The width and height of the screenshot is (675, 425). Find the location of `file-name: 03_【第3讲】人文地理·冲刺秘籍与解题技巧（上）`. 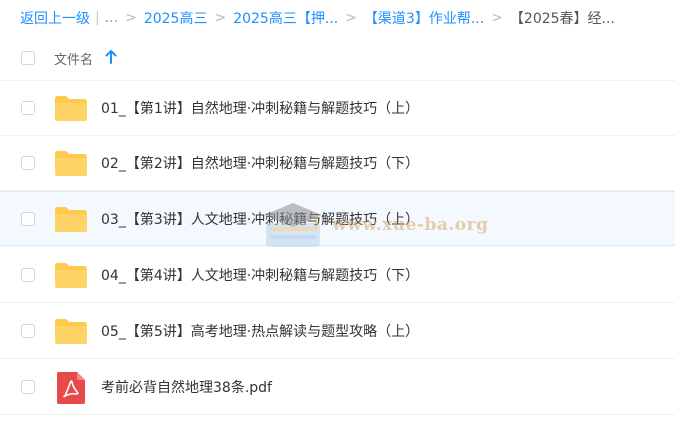

file-name: 03_【第3讲】人文地理·冲刺秘籍与解题技巧（上） is located at coordinates (260, 219).